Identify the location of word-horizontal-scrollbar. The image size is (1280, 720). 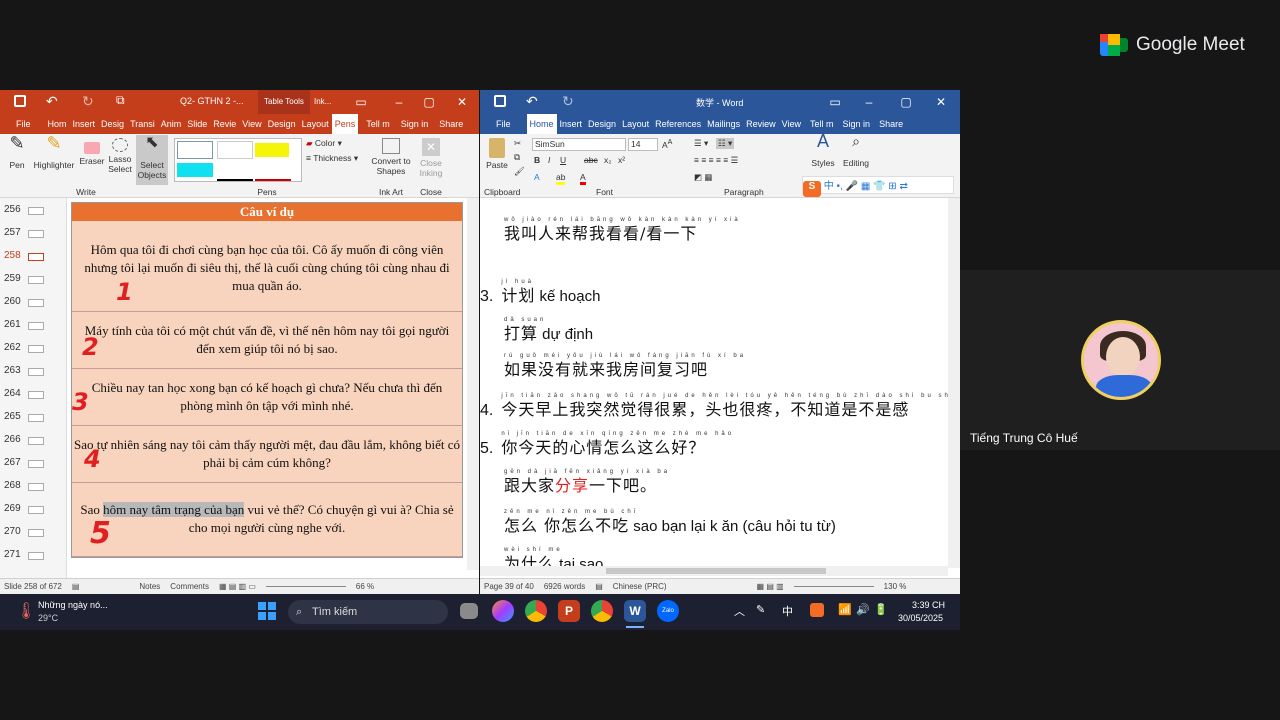
(714, 571).